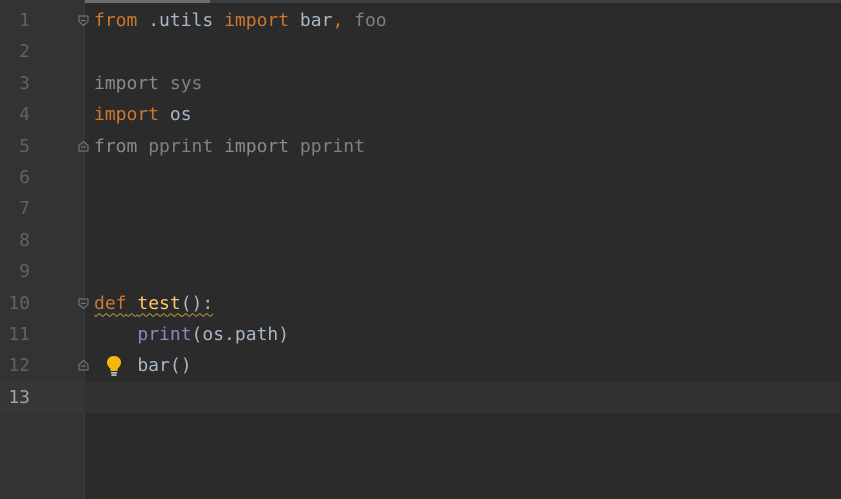 The width and height of the screenshot is (841, 499). I want to click on code-token: foo, so click(365, 20).